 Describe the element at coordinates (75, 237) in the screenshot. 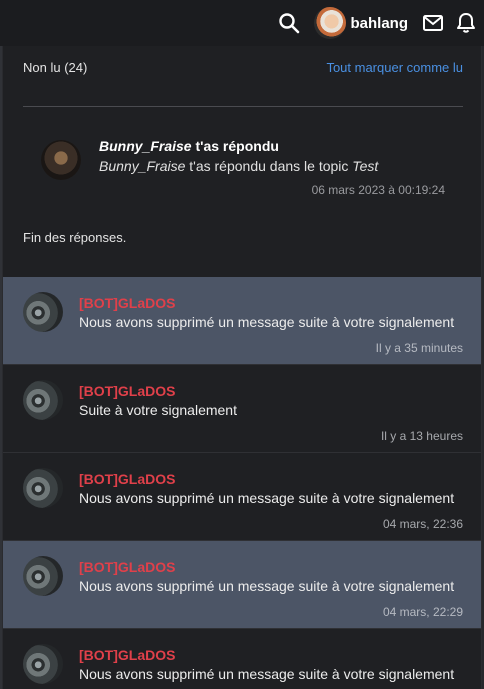

I see `end-of-replies: Fin des réponses.` at that location.